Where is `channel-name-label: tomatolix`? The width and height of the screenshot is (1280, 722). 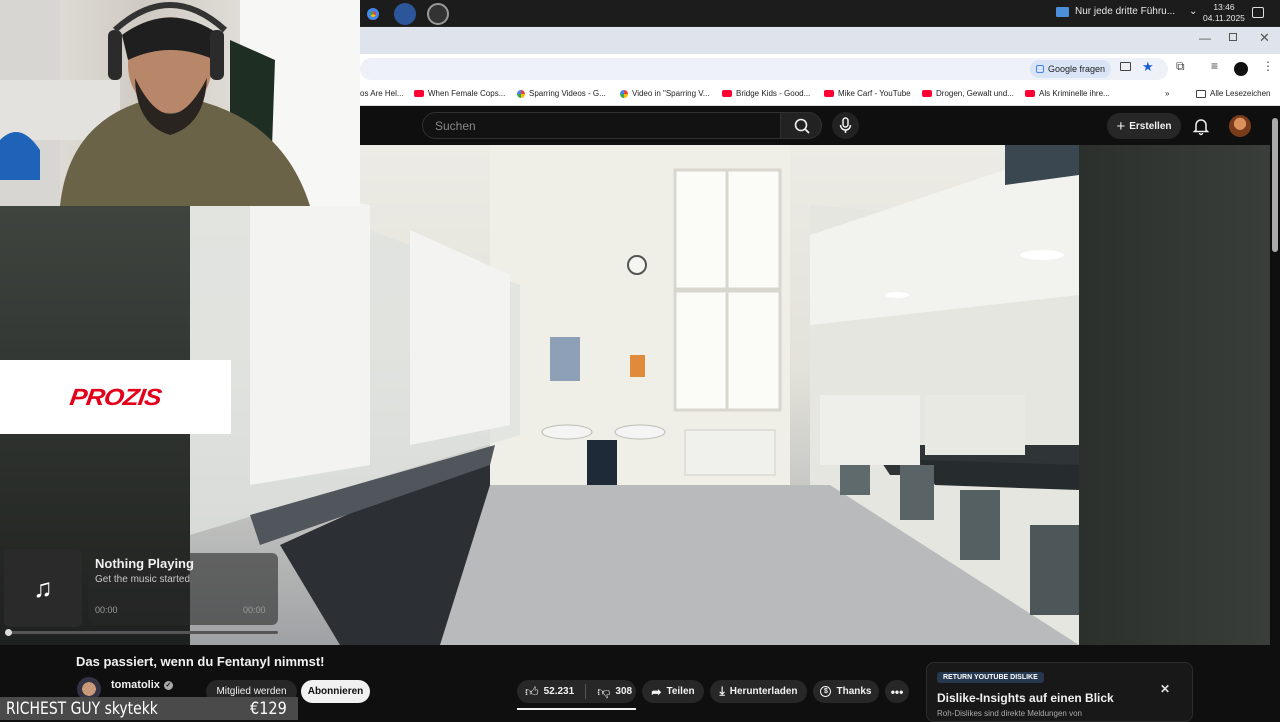 channel-name-label: tomatolix is located at coordinates (135, 685).